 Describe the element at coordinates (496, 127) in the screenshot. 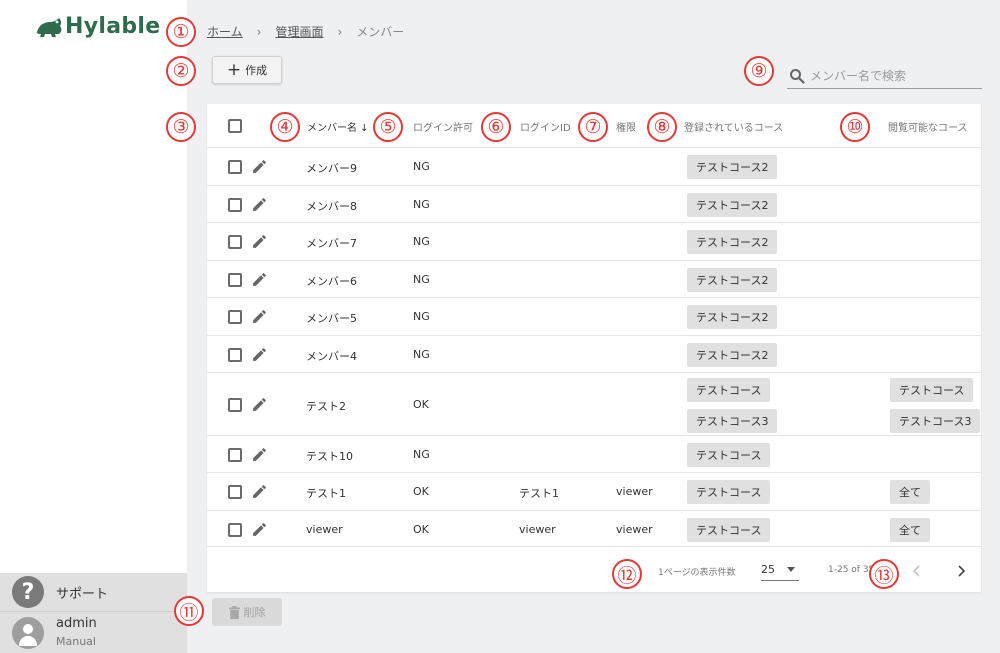

I see `annotation-marker: ⑥` at that location.